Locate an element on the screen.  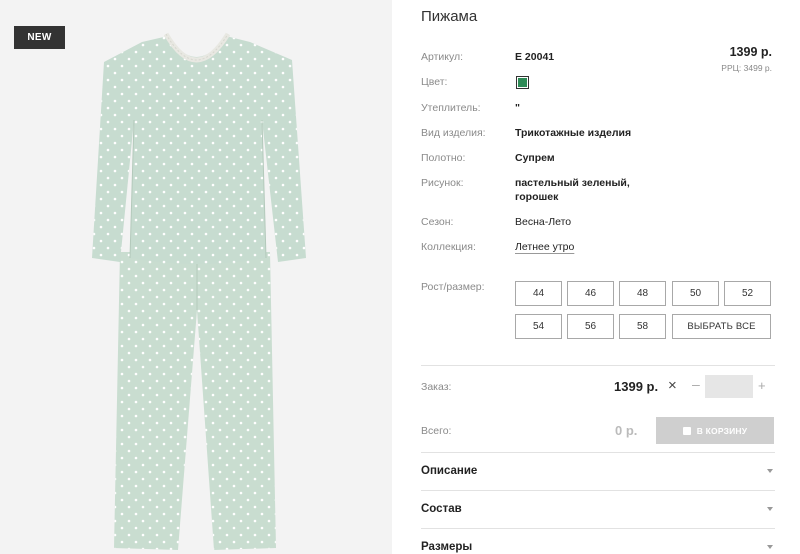
product-rrp: РРЦ: 3499 р. is located at coordinates (746, 68).